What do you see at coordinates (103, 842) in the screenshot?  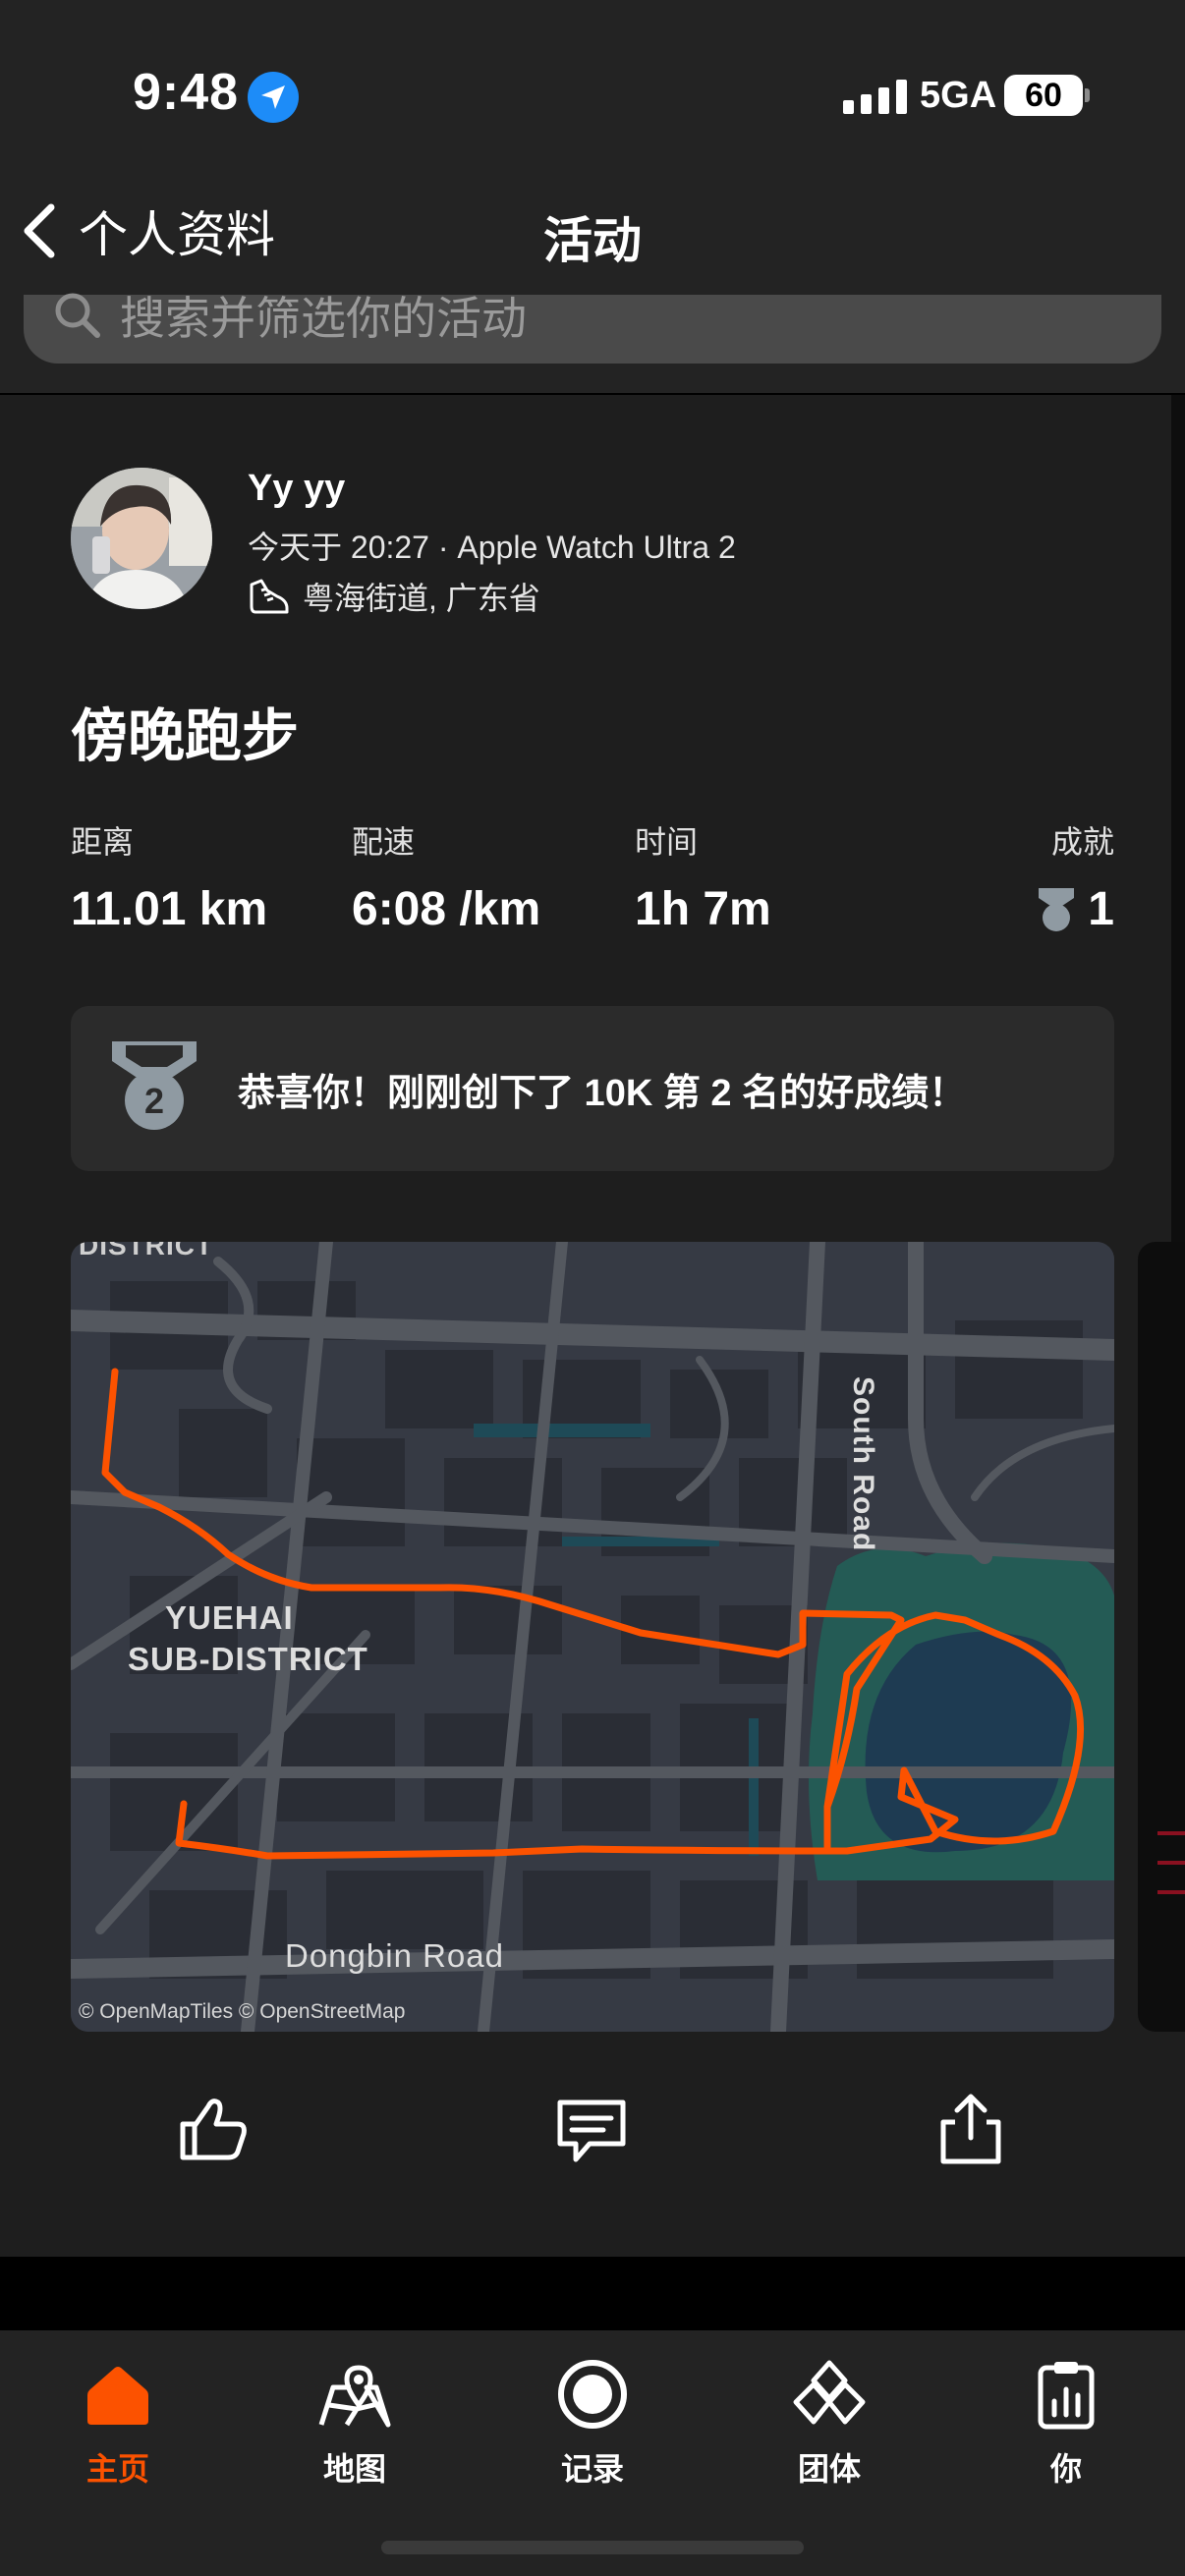 I see `stat-label: 距离` at bounding box center [103, 842].